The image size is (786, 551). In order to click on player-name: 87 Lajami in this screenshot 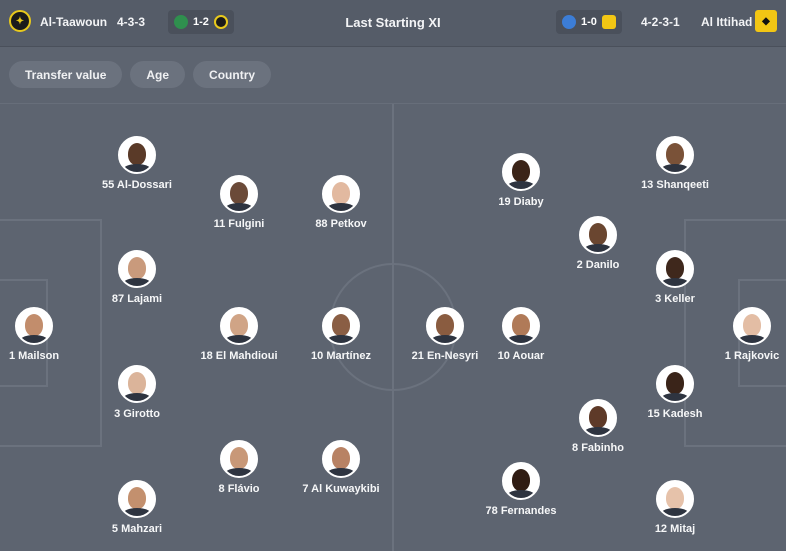, I will do `click(137, 299)`.